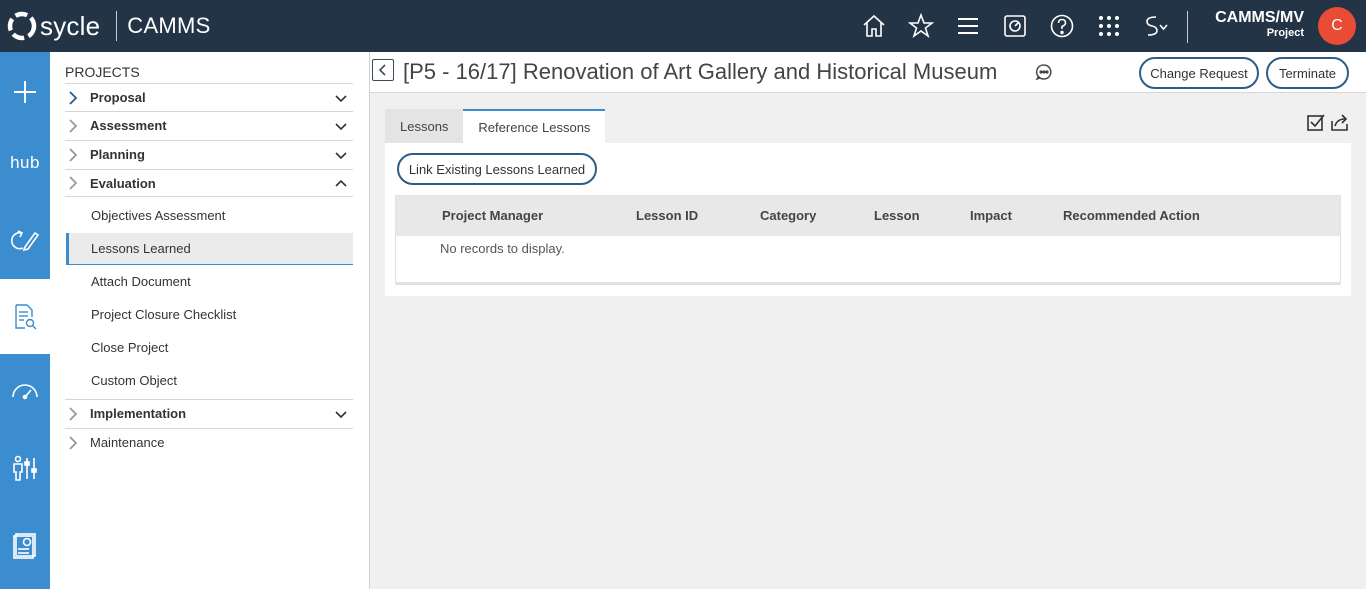  I want to click on comment-icon, so click(1044, 72).